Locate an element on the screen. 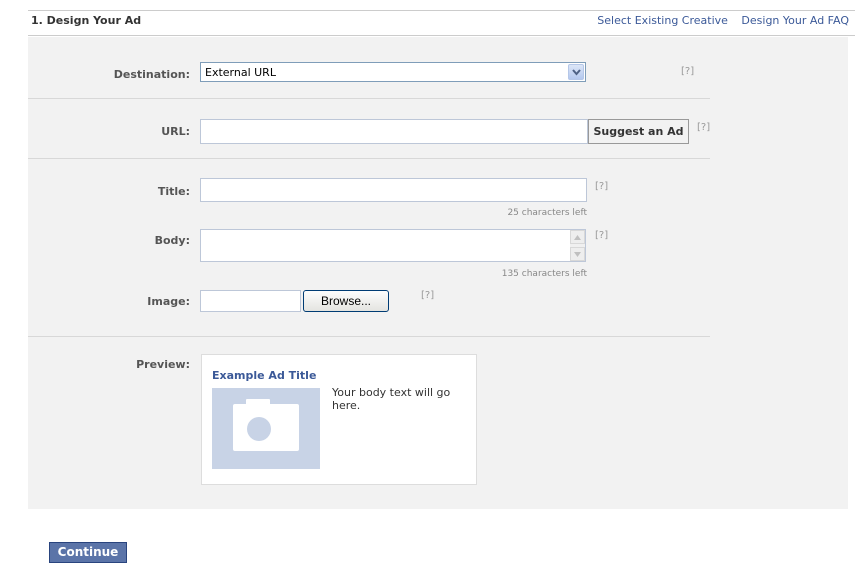 This screenshot has width=855, height=563. image-file-input is located at coordinates (250, 301).